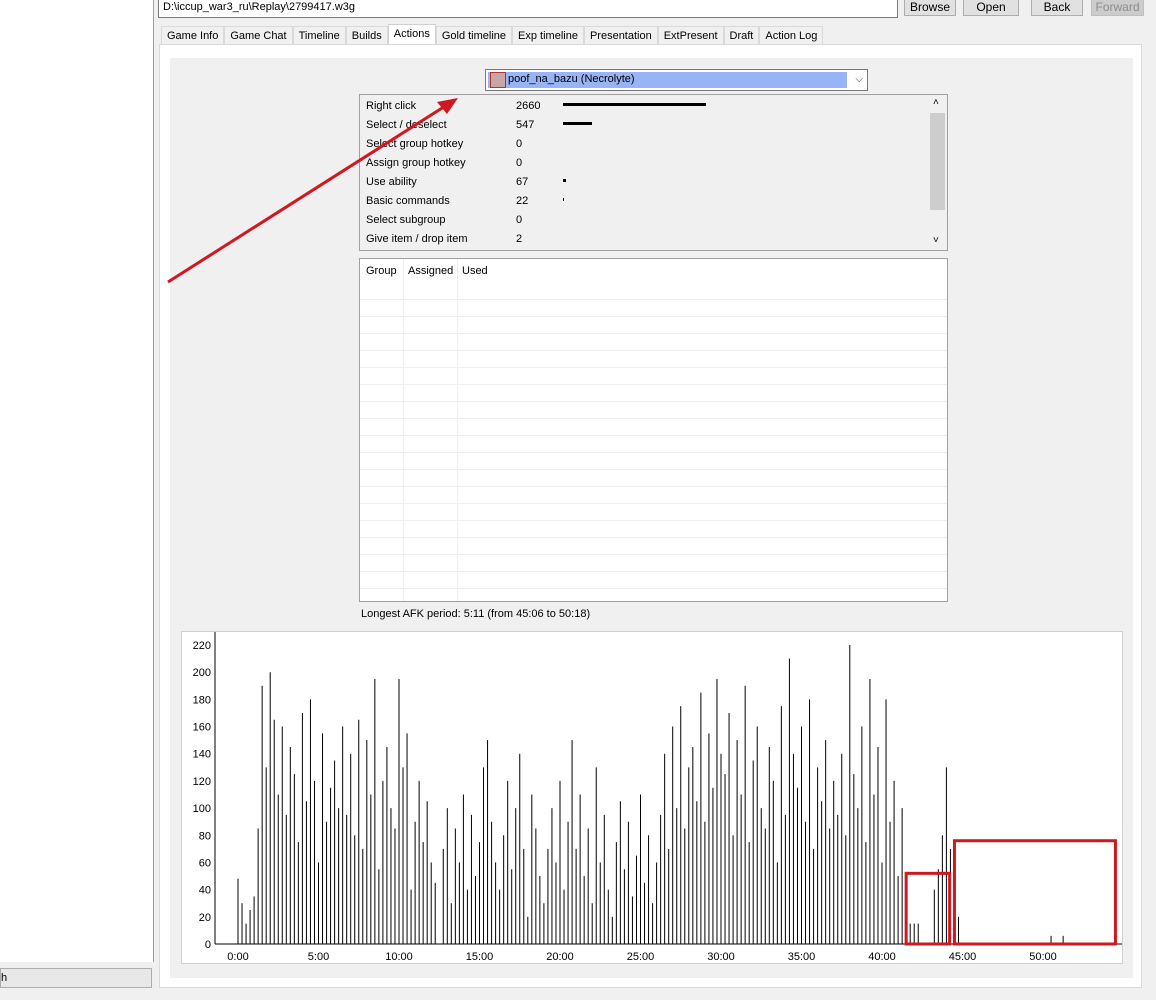 The height and width of the screenshot is (1000, 1156). I want to click on column-header-group: Group, so click(381, 271).